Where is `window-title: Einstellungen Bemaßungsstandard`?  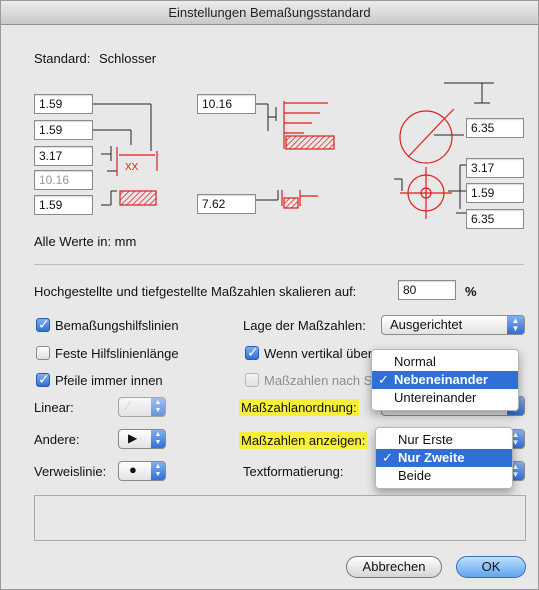
window-title: Einstellungen Bemaßungsstandard is located at coordinates (269, 13).